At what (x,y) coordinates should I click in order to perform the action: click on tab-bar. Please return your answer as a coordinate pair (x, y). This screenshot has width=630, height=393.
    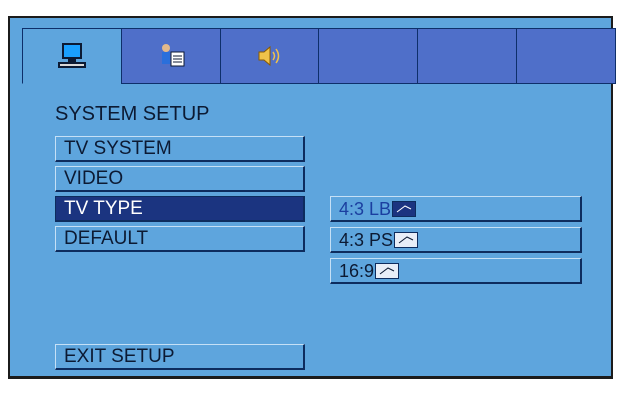
    Looking at the image, I should click on (319, 56).